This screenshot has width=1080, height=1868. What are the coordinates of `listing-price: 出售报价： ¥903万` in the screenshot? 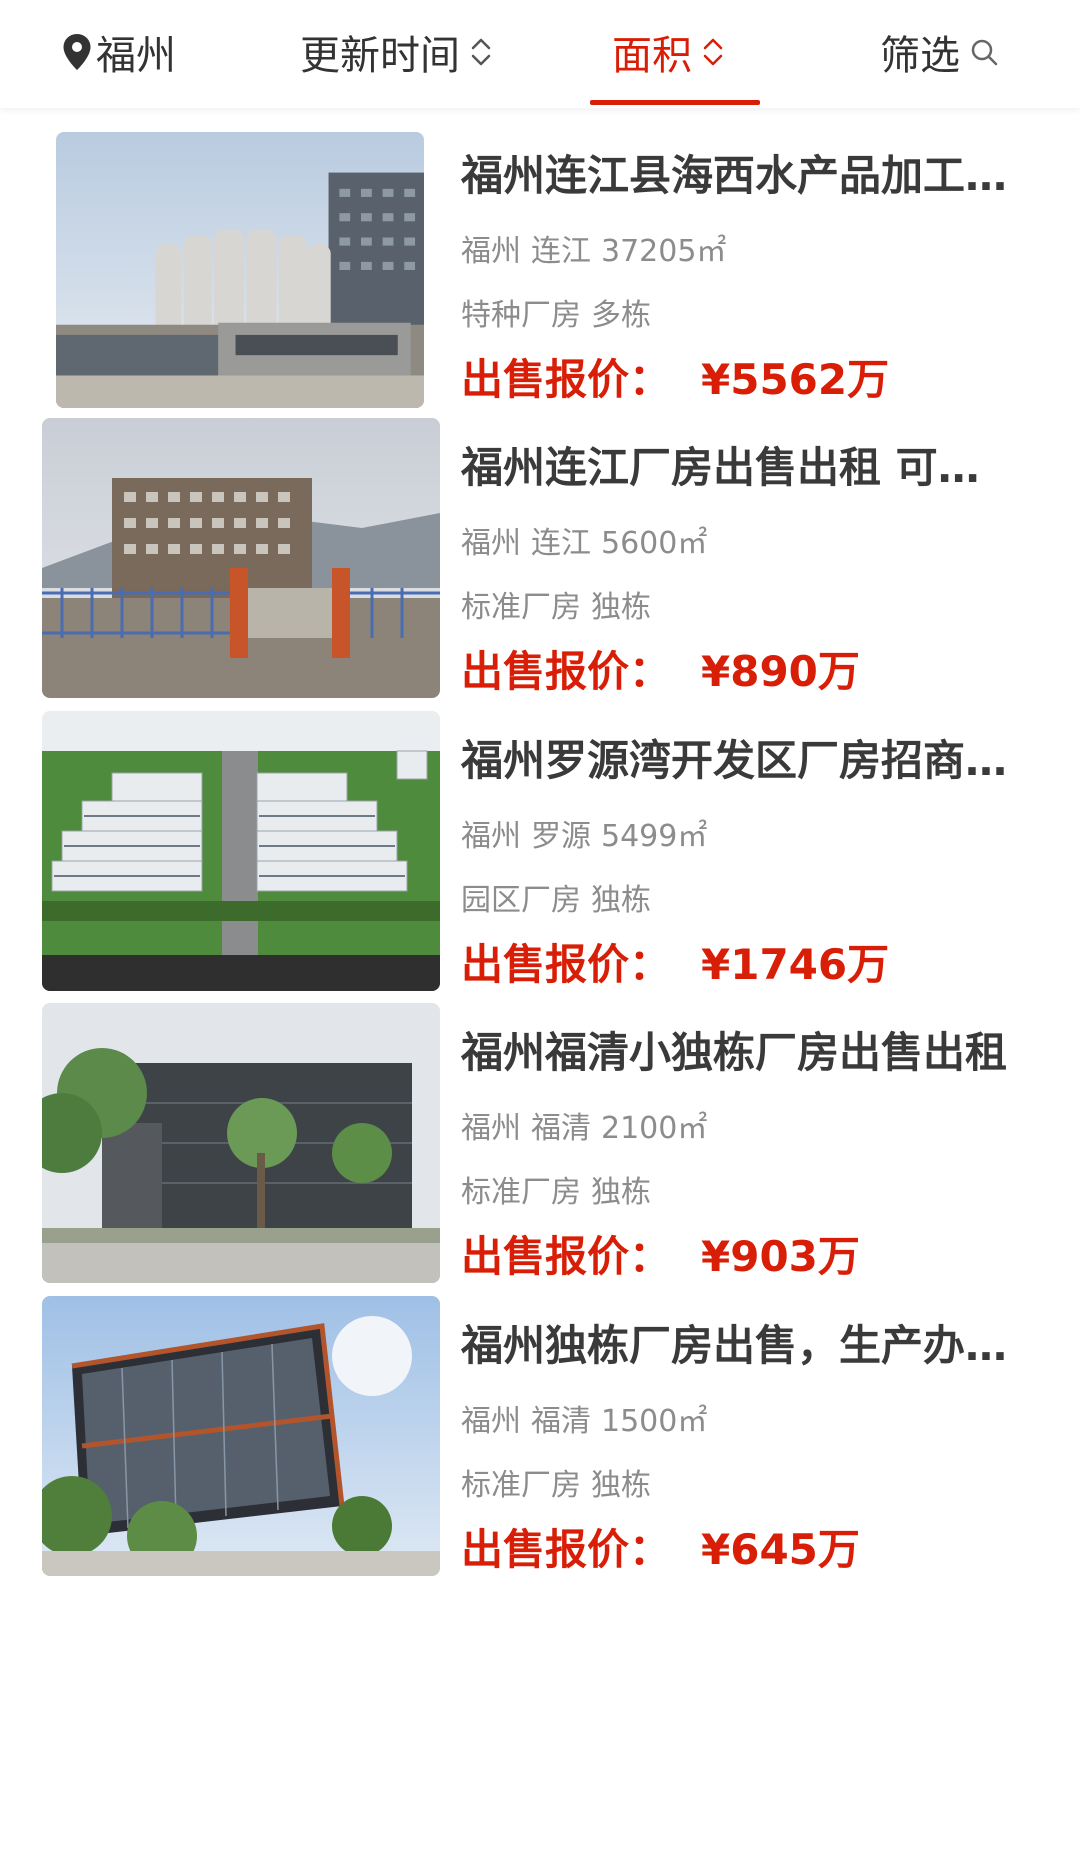 It's located at (660, 1257).